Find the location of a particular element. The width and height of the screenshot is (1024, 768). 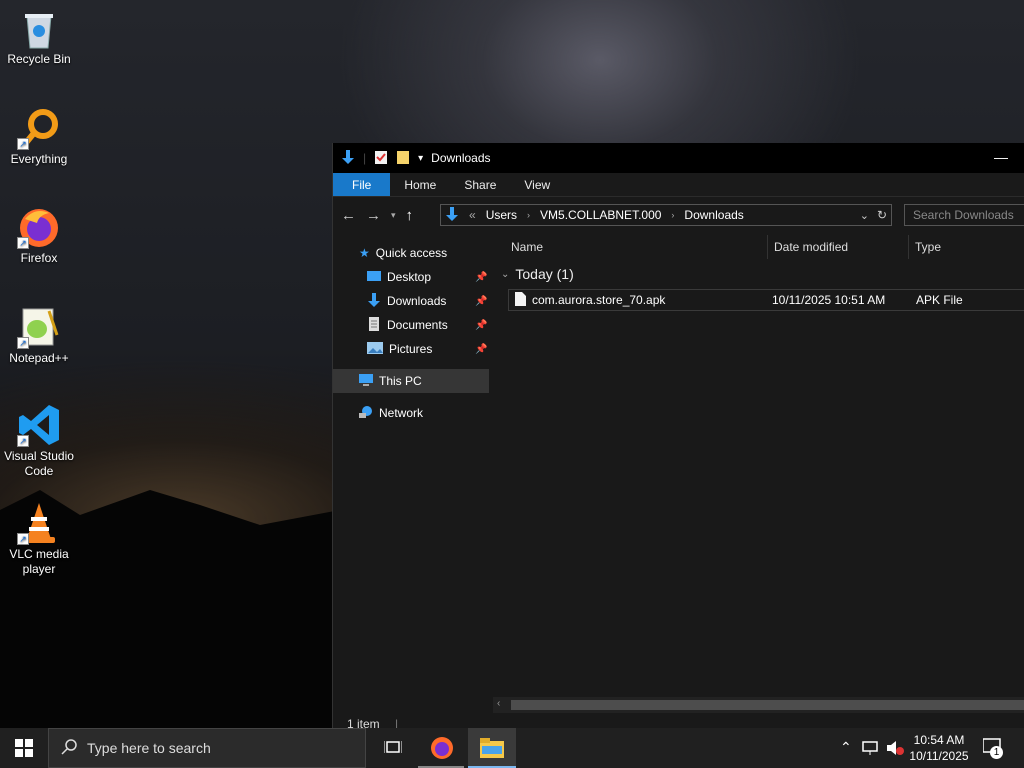

notification-badge: 1 is located at coordinates (996, 752).